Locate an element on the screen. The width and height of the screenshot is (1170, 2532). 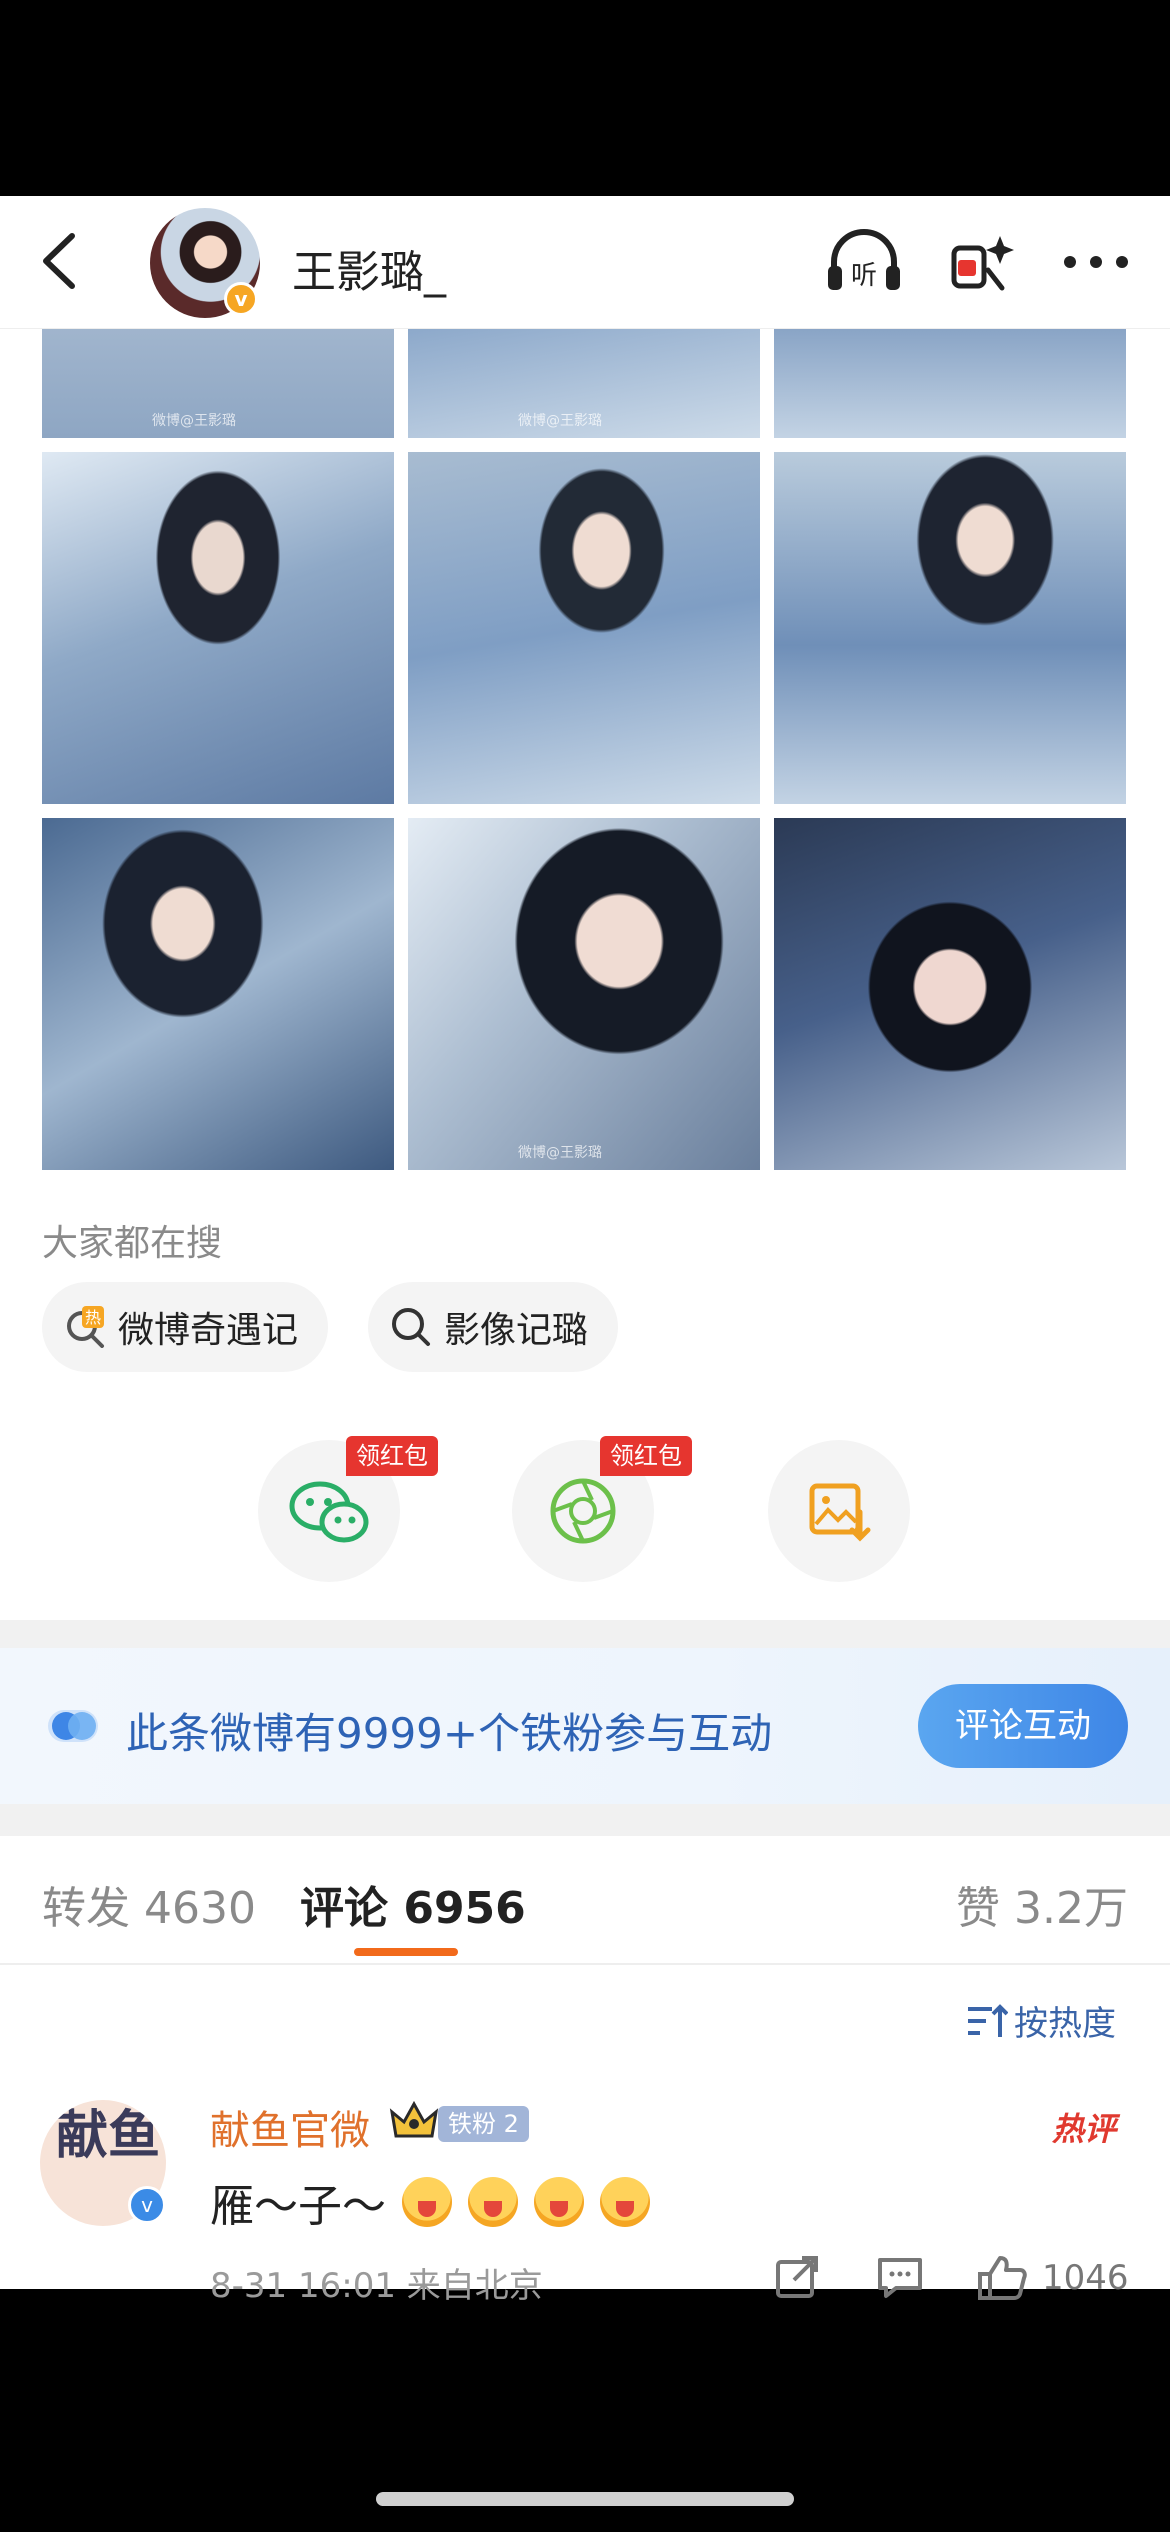
hot-search-icon: 热 is located at coordinates (85, 1327).